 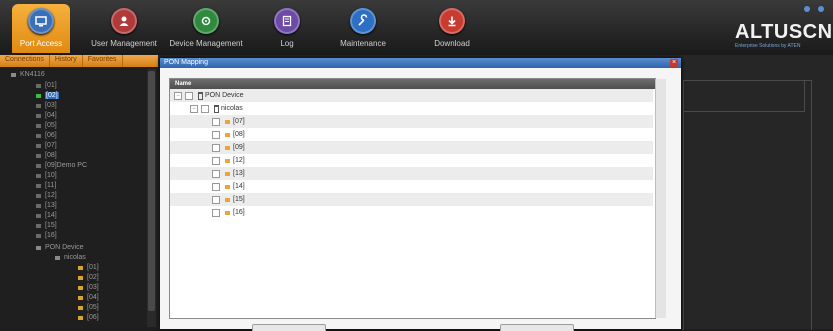 I want to click on column-header-name: Name, so click(x=412, y=84).